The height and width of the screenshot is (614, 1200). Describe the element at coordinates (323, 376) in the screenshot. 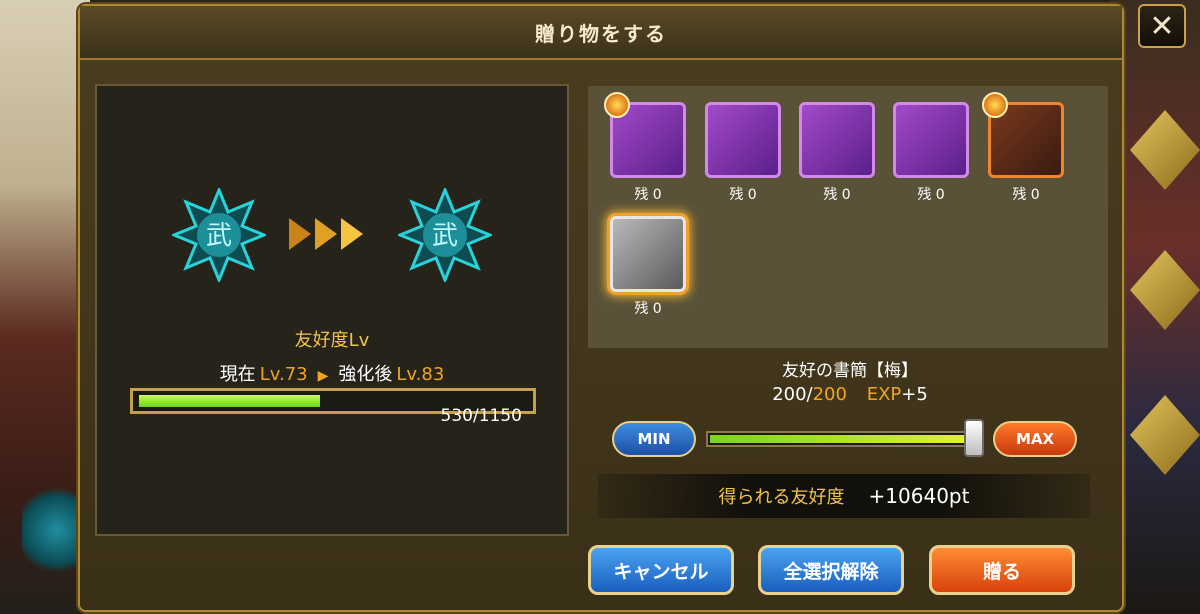

I see `play-arrow-icon: ▶` at that location.